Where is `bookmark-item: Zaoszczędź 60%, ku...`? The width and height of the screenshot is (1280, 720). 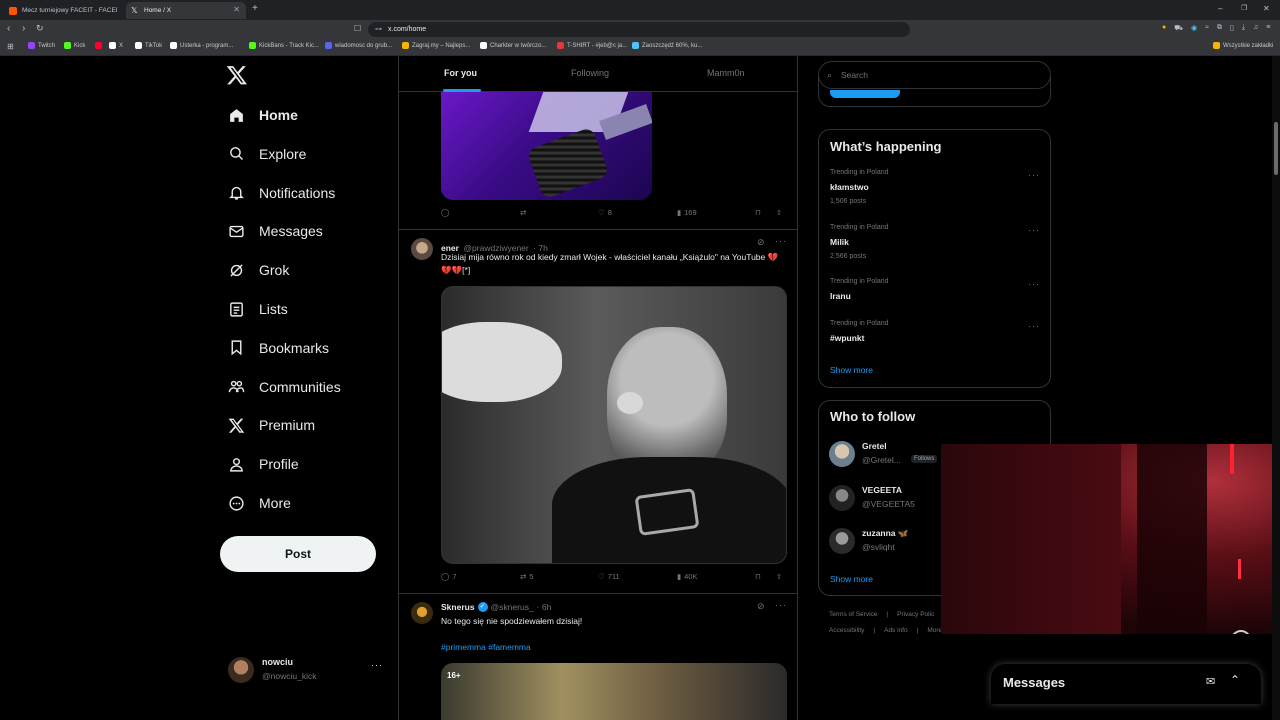
bookmark-item: Zaoszczędź 60%, ku... is located at coordinates (667, 45).